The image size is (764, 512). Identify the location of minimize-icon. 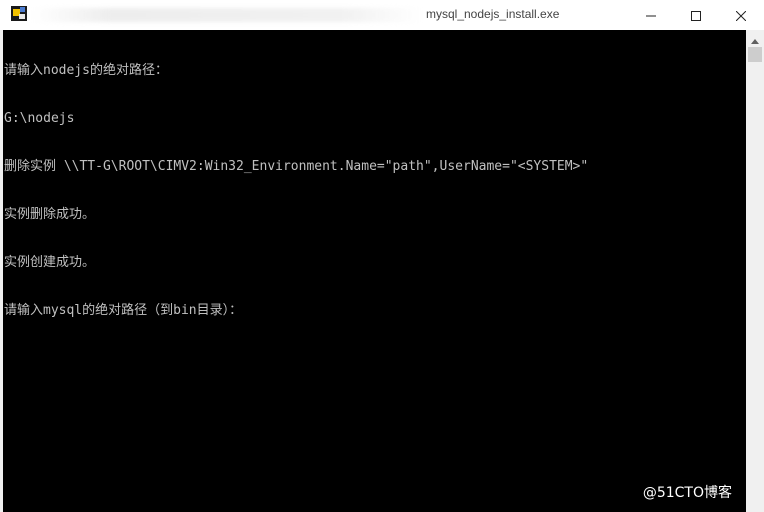
(651, 15).